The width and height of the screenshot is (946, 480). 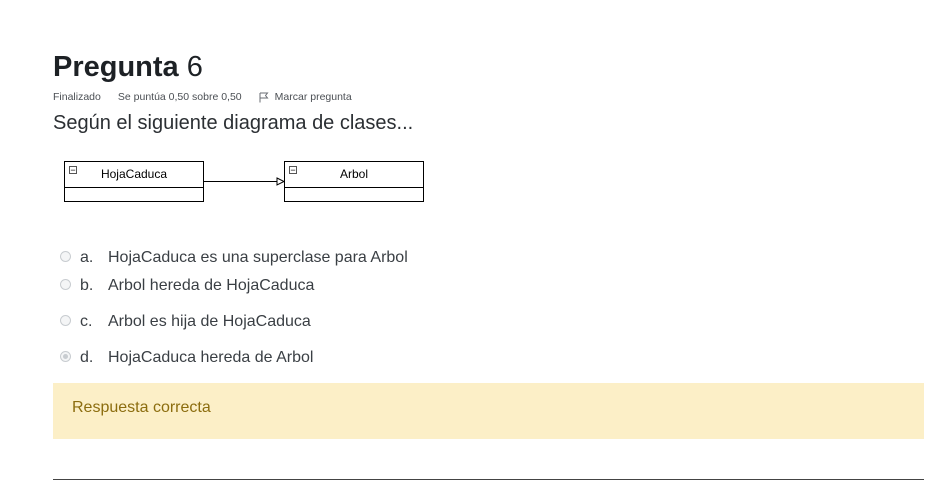 I want to click on inheritance-arrow, so click(x=245, y=181).